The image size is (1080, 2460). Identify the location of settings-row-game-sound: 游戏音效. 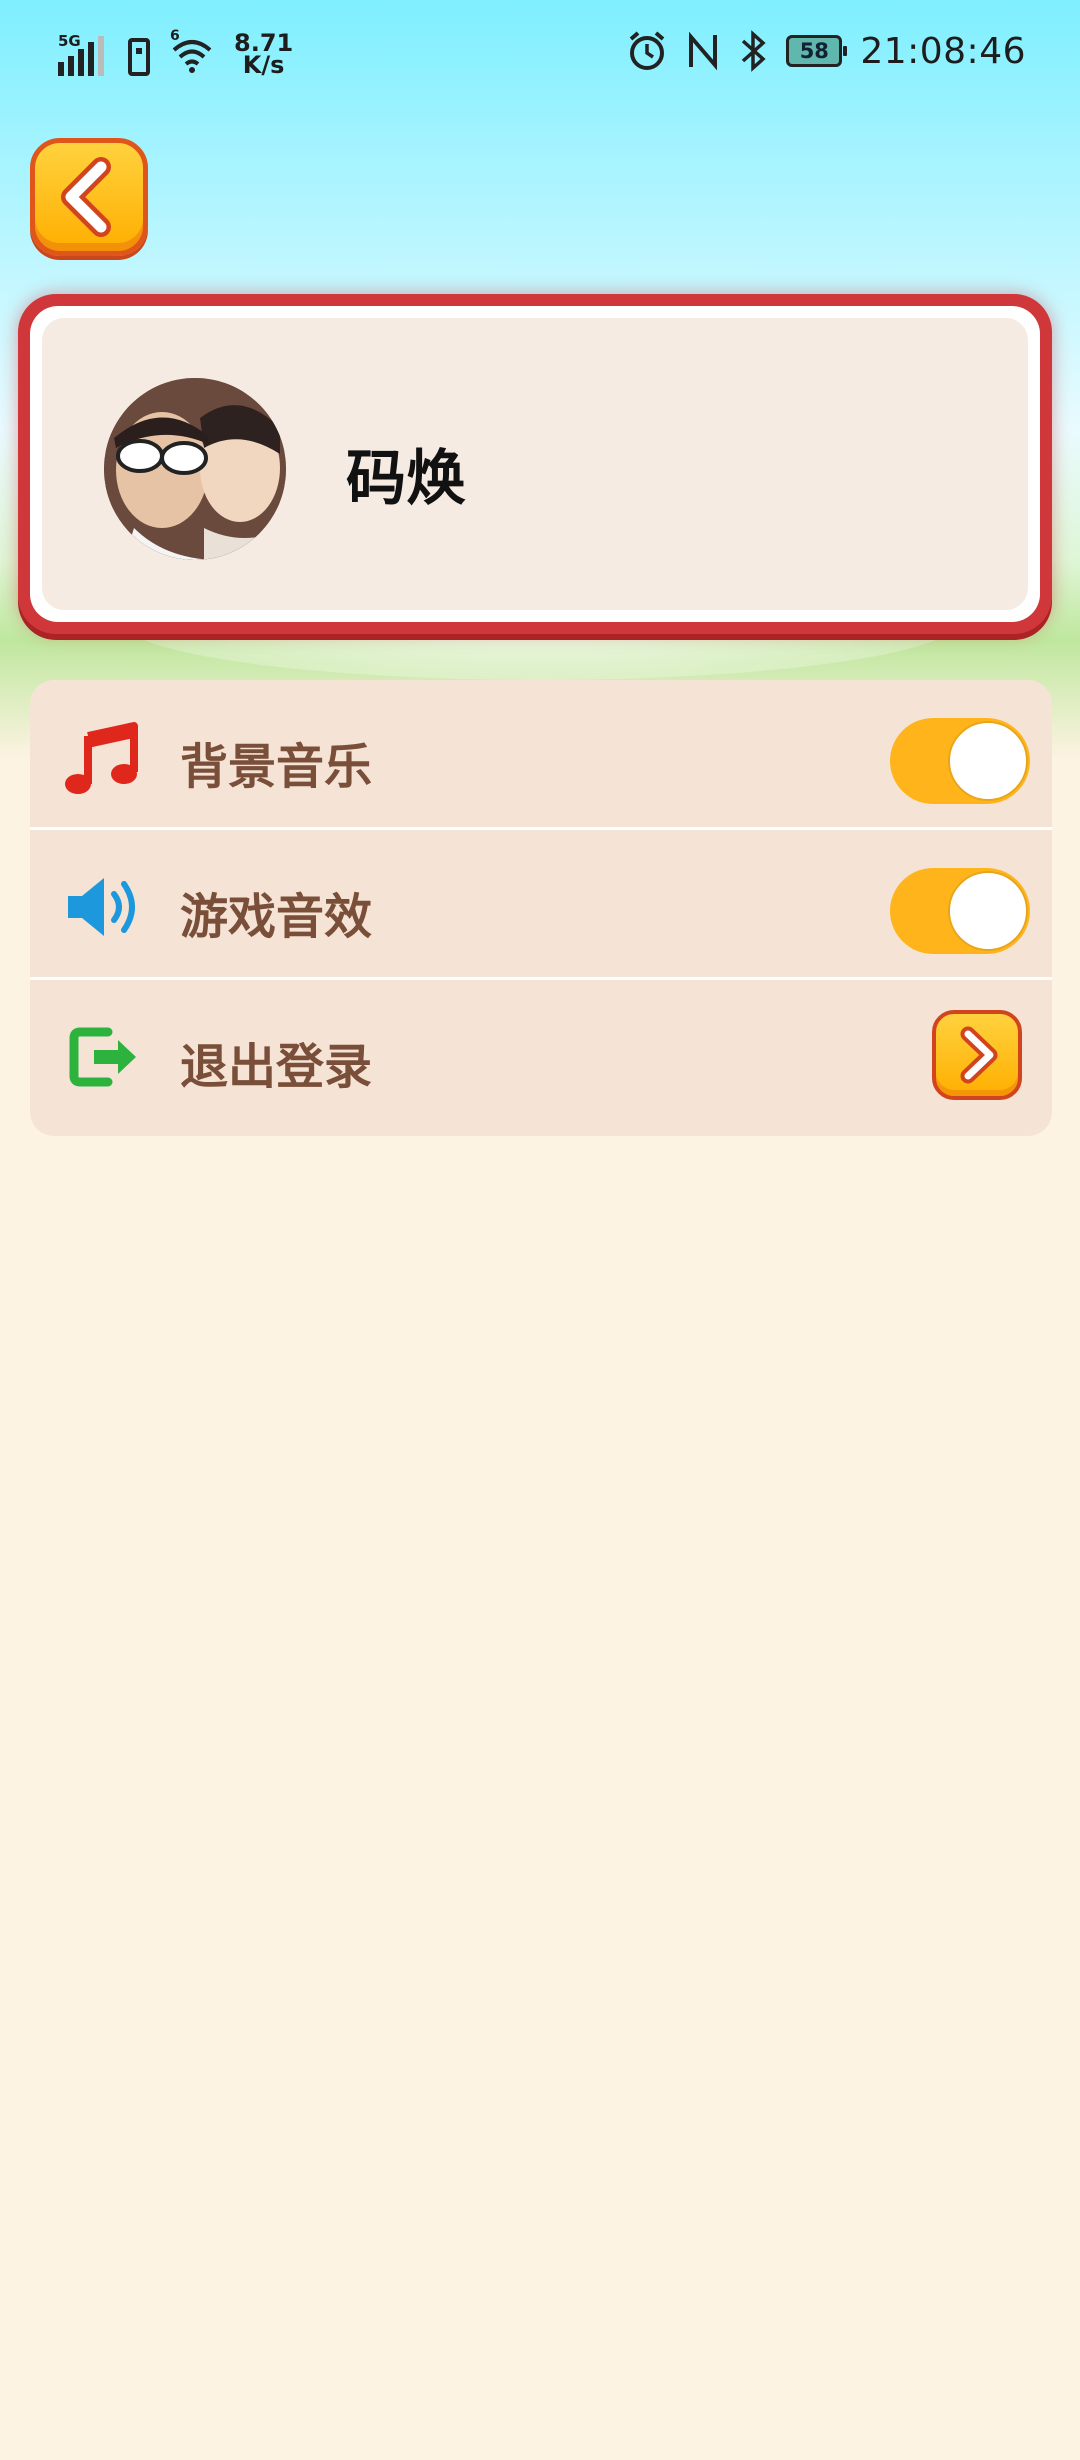
(541, 905).